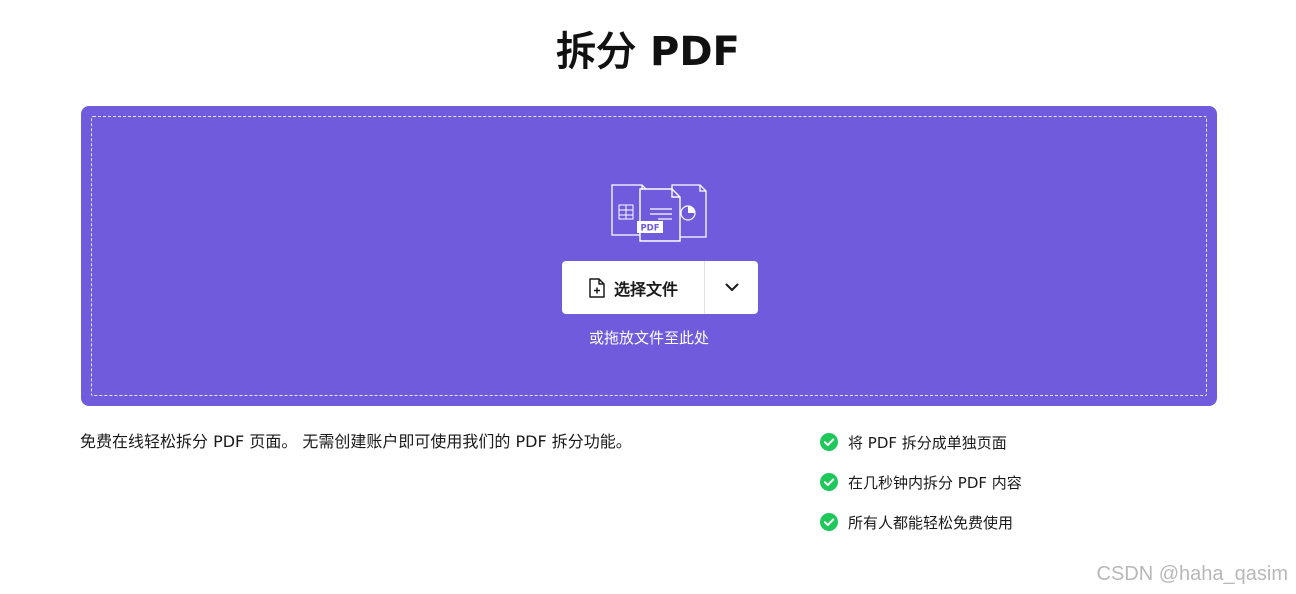  I want to click on page-title: 拆分 PDF, so click(648, 52).